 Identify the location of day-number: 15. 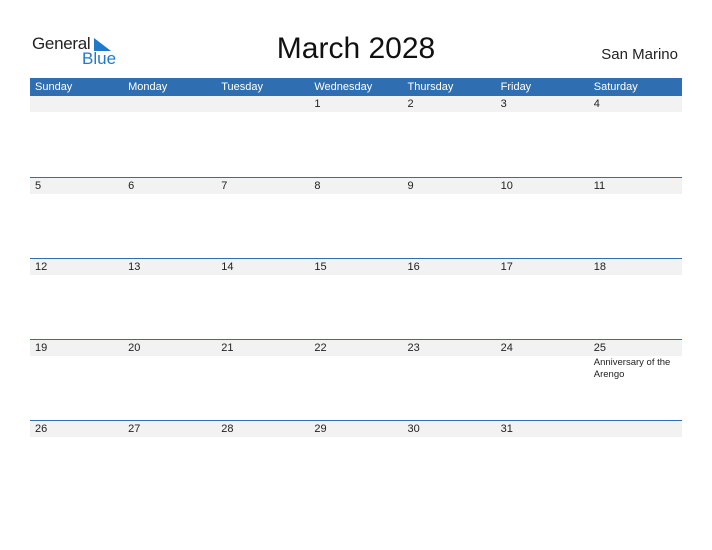
(320, 267).